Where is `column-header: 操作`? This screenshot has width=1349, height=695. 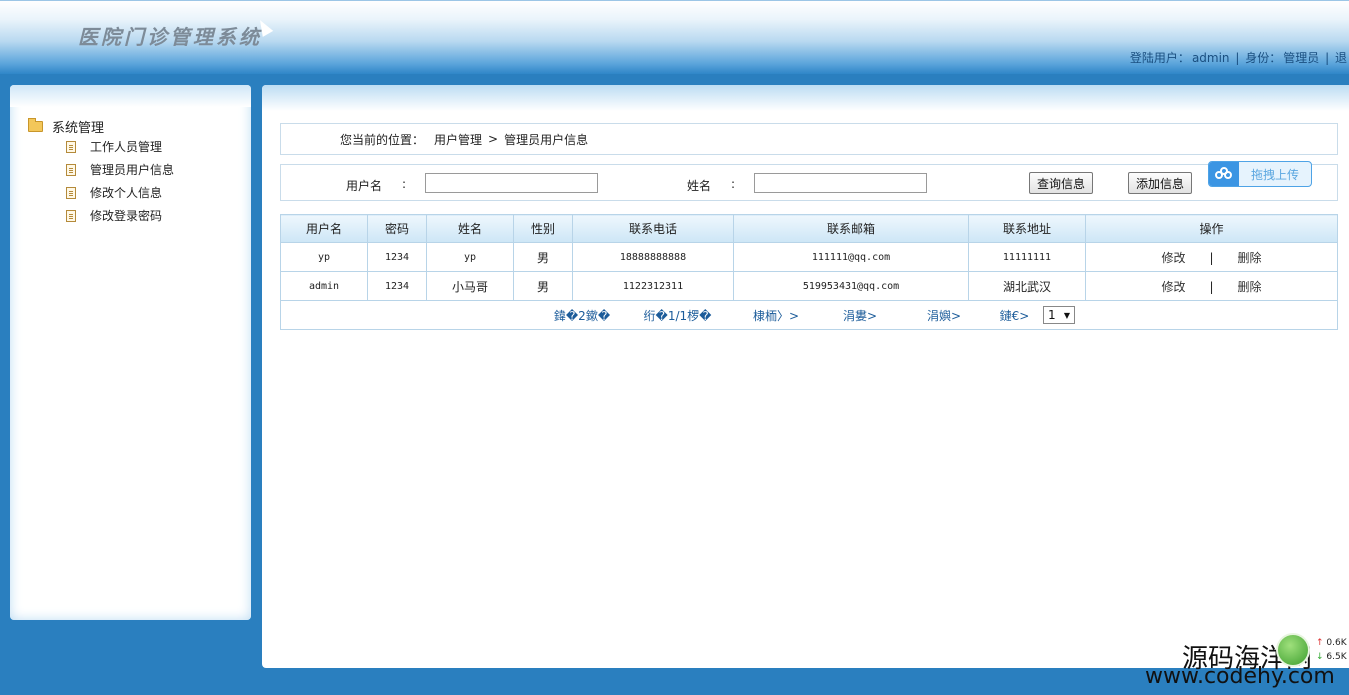 column-header: 操作 is located at coordinates (1211, 228).